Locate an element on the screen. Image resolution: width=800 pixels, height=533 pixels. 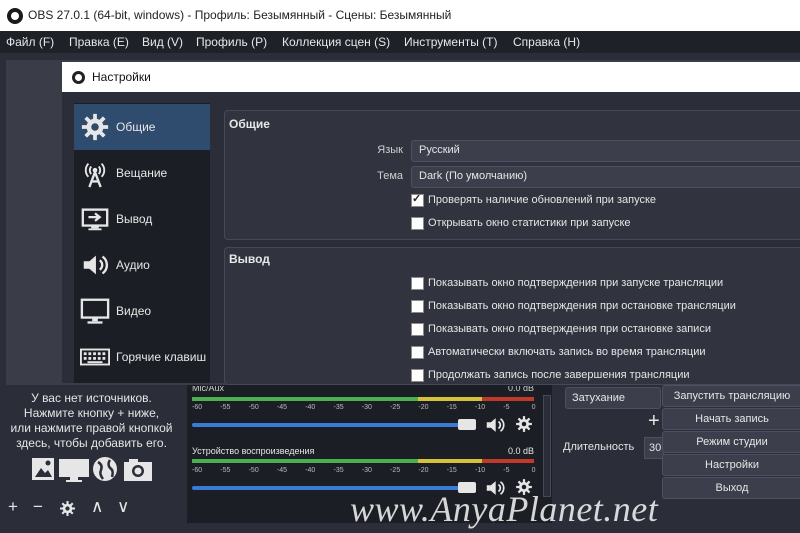
menu-tools: Инструменты (T) is located at coordinates (450, 42).